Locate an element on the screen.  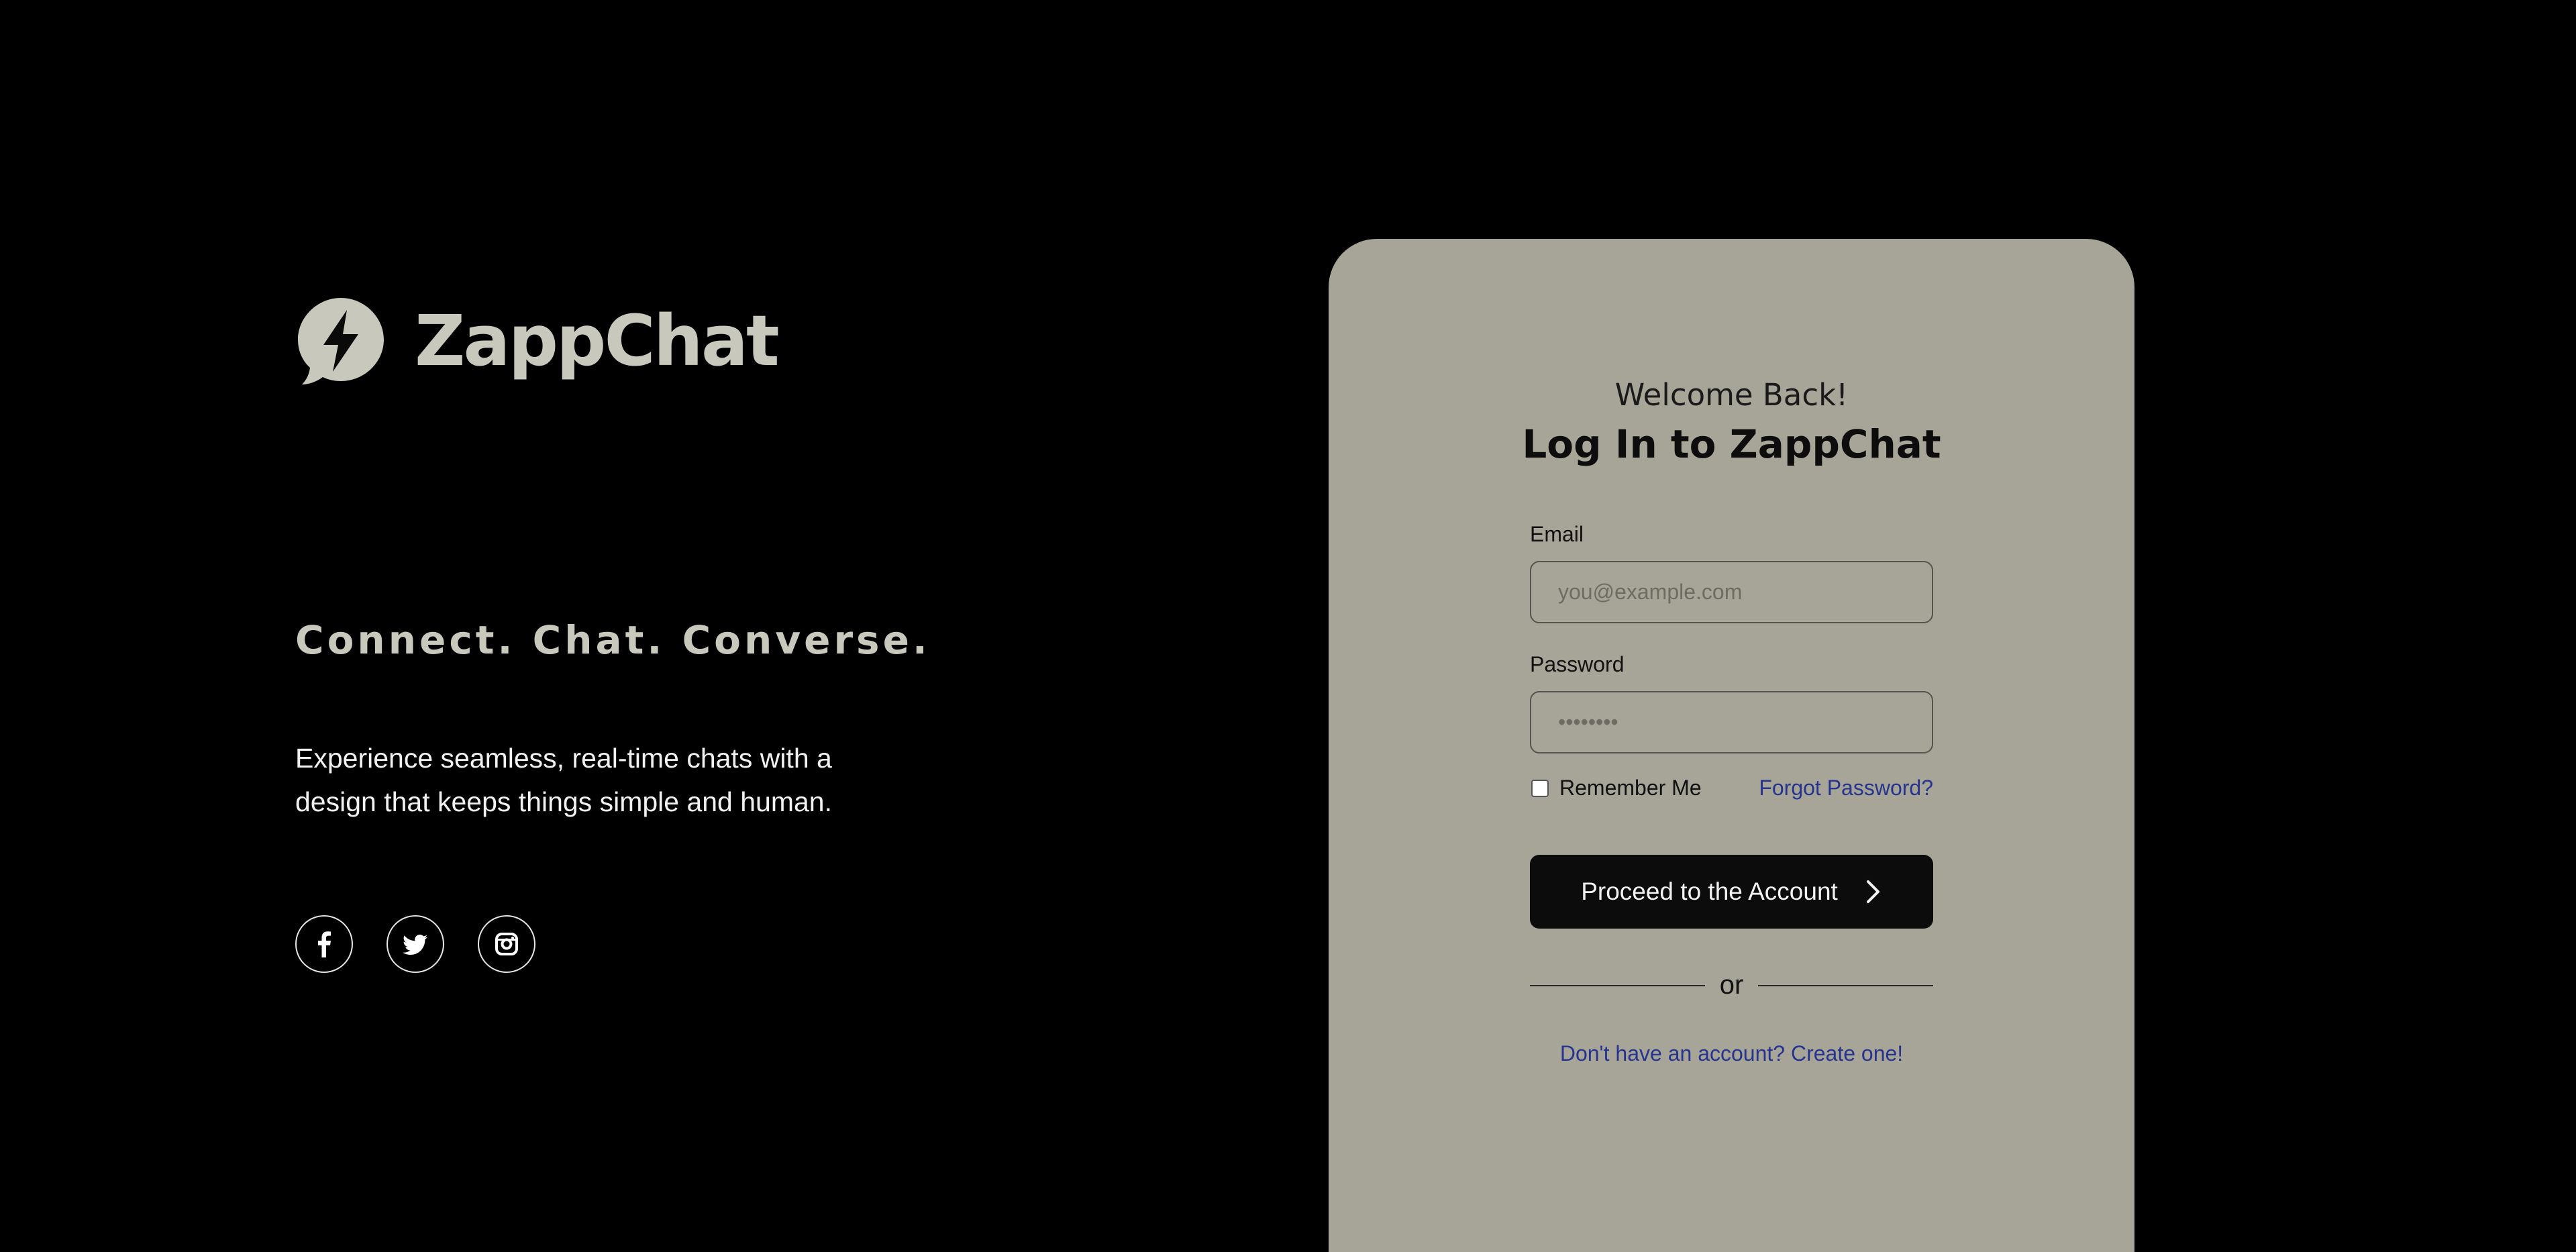
lightning-chat-bubble-icon is located at coordinates (341, 341).